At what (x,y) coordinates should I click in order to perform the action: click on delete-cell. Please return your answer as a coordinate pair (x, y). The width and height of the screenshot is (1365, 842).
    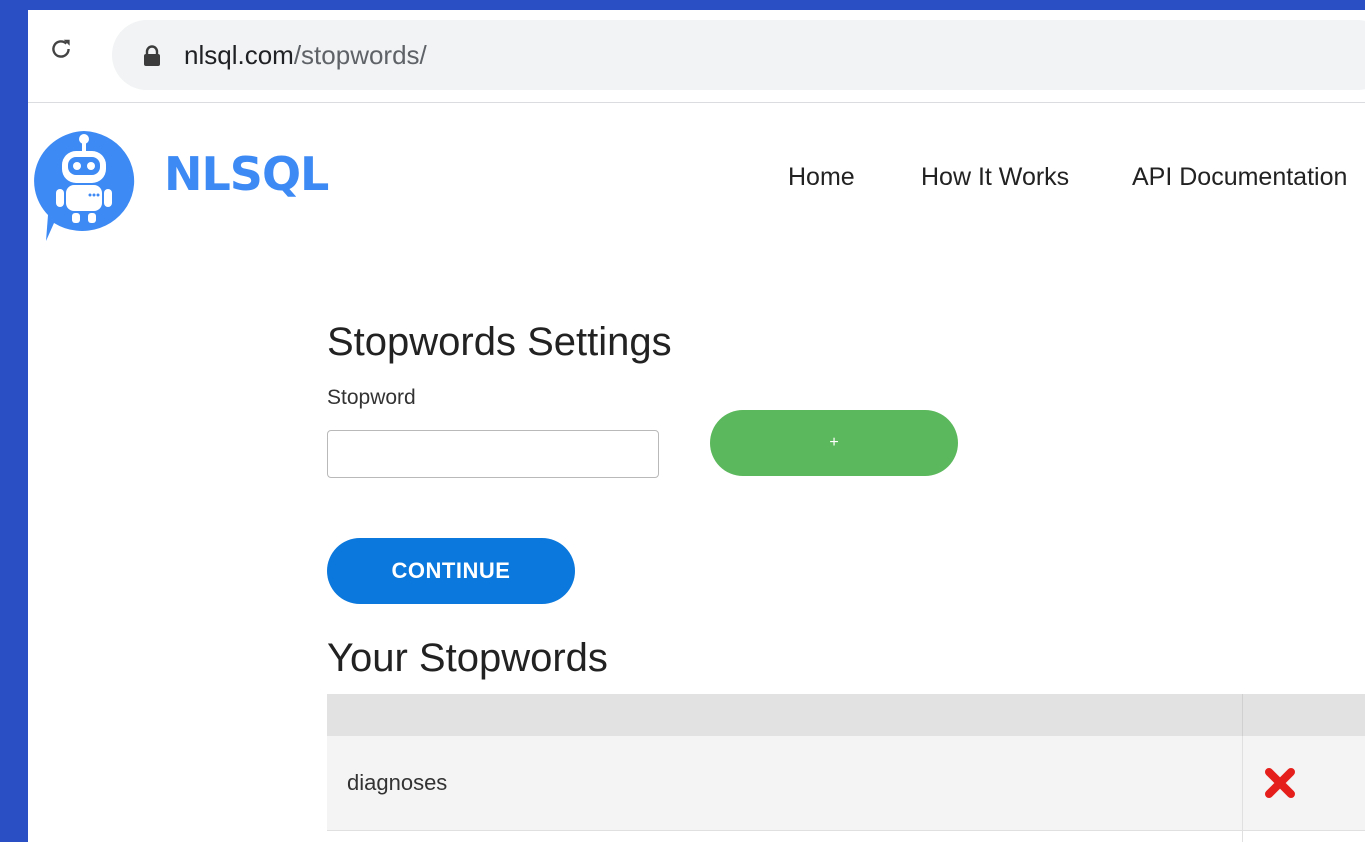
    Looking at the image, I should click on (1303, 783).